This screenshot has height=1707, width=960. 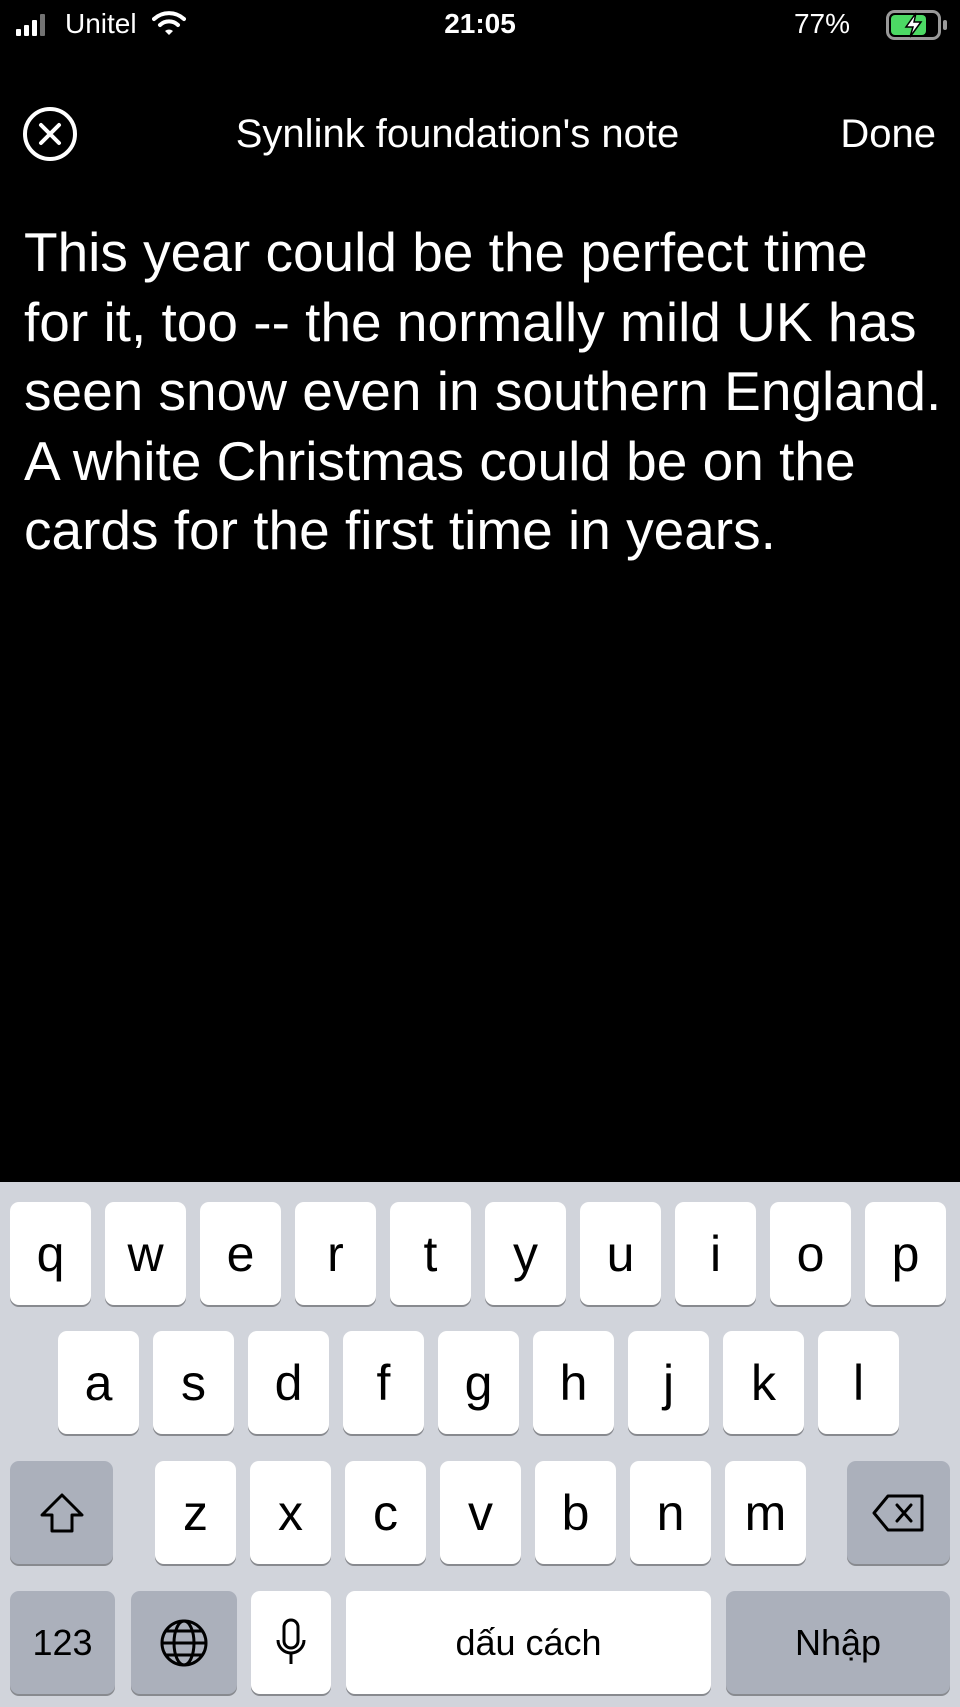 I want to click on key-p: p, so click(x=905, y=1253).